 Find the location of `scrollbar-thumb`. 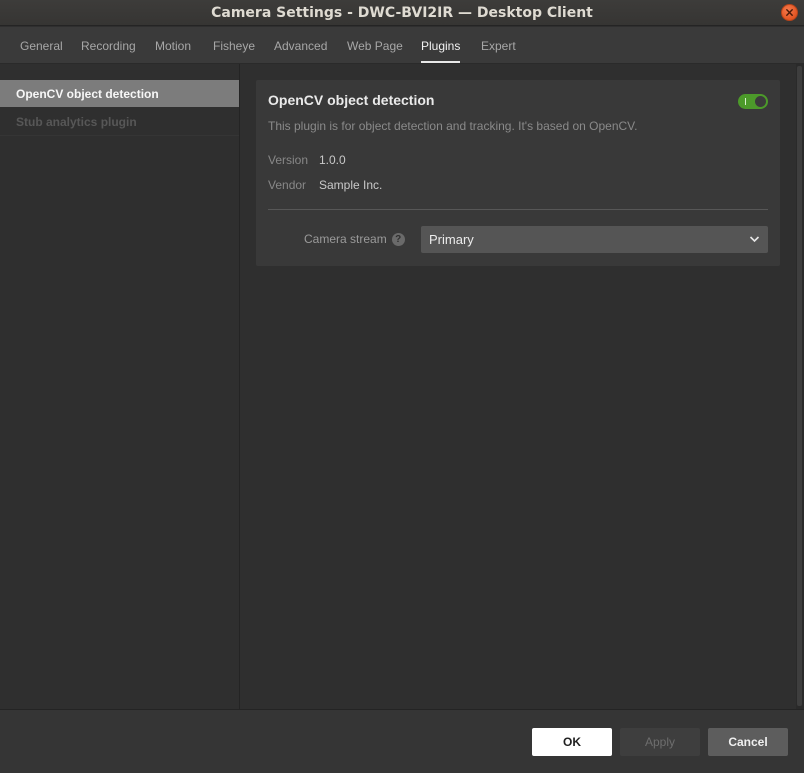

scrollbar-thumb is located at coordinates (799, 386).